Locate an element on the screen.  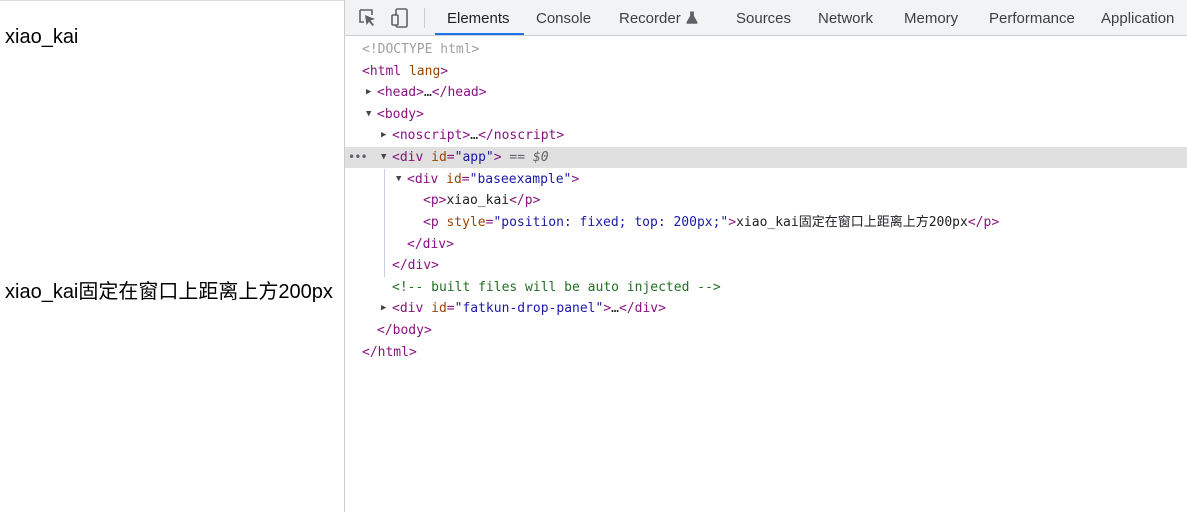
head-tag: <head>…</head> is located at coordinates (432, 92).